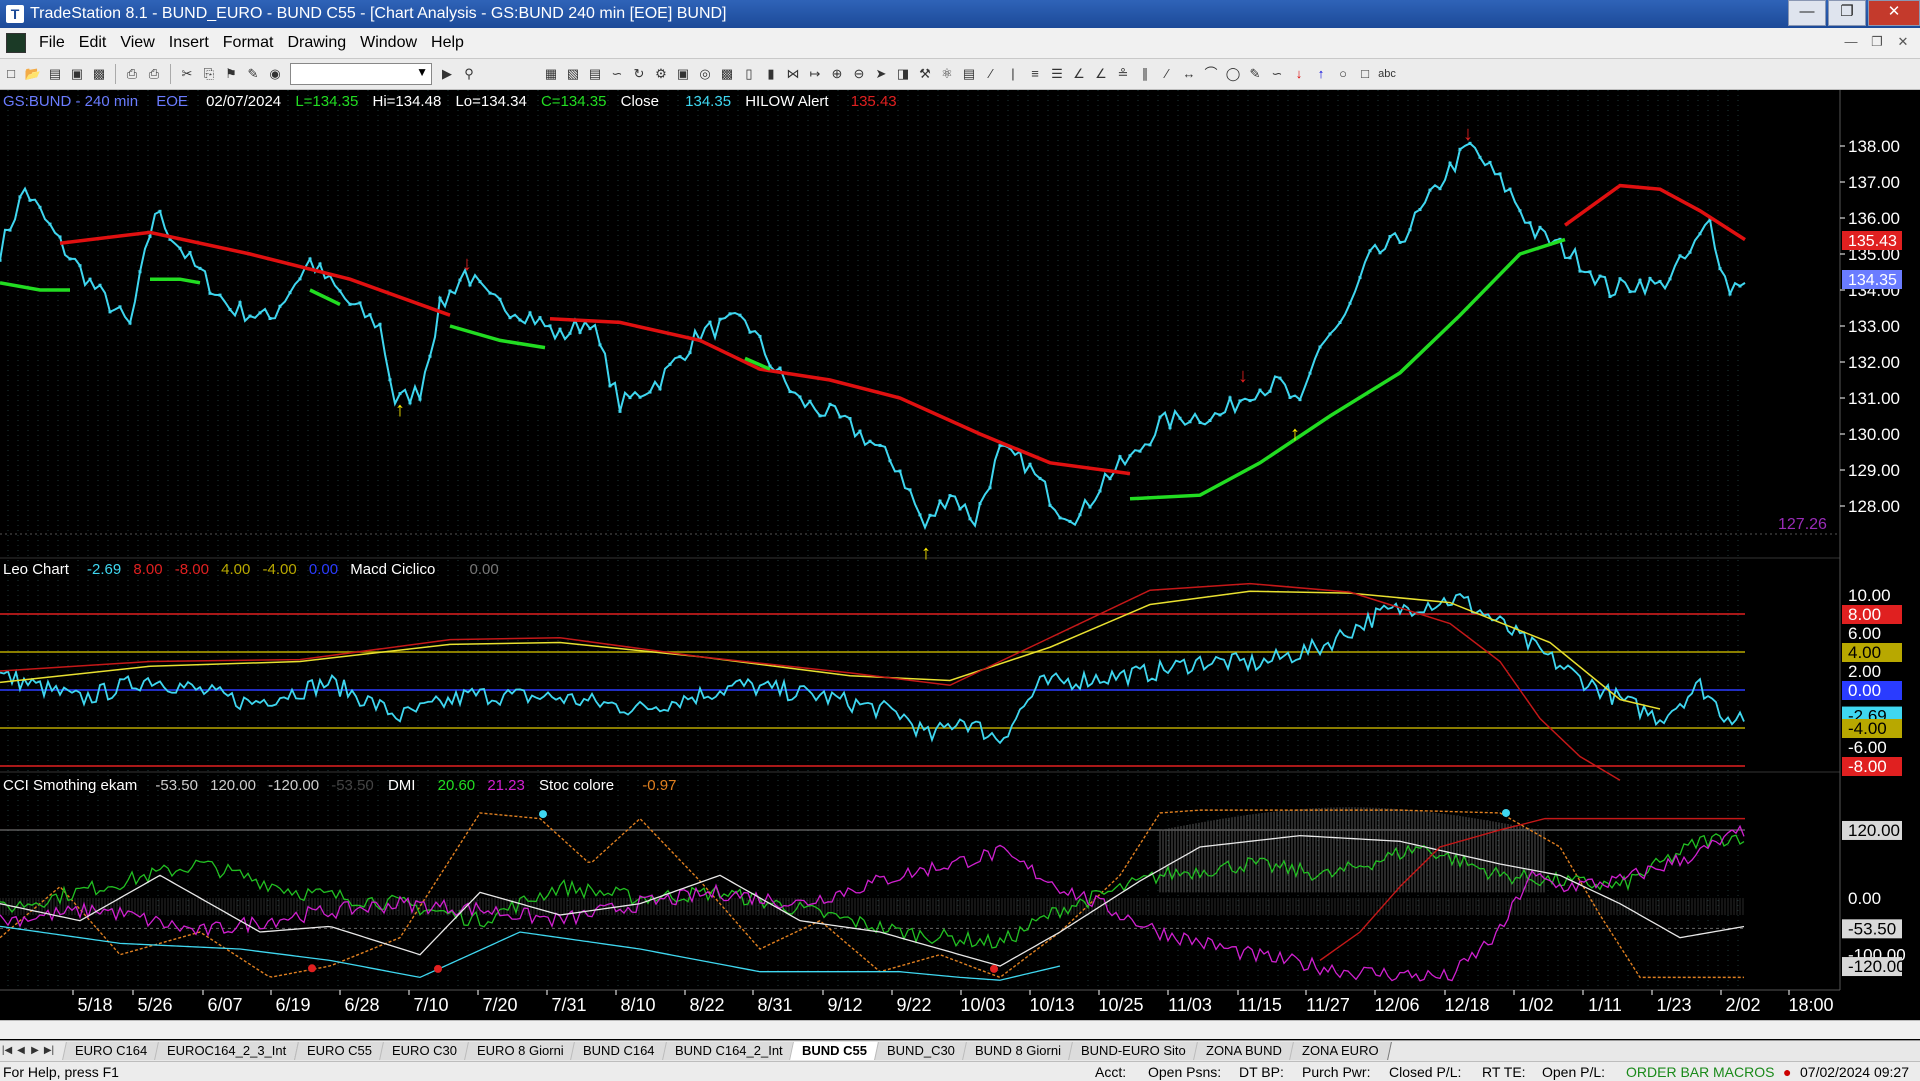 The image size is (1920, 1081). I want to click on chart-refresh-icon: ↻, so click(639, 74).